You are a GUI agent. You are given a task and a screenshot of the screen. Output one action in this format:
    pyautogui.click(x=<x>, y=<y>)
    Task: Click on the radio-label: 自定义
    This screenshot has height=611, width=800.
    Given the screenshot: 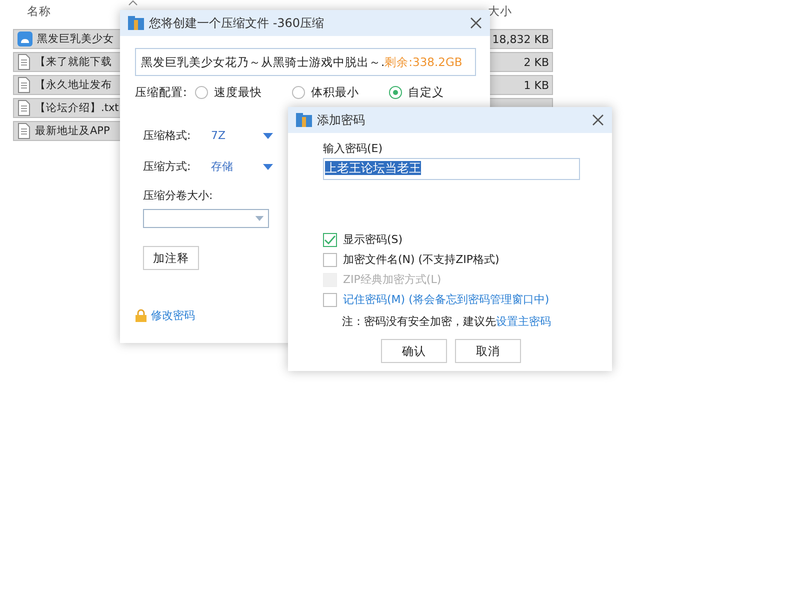 What is the action you would take?
    pyautogui.click(x=426, y=92)
    